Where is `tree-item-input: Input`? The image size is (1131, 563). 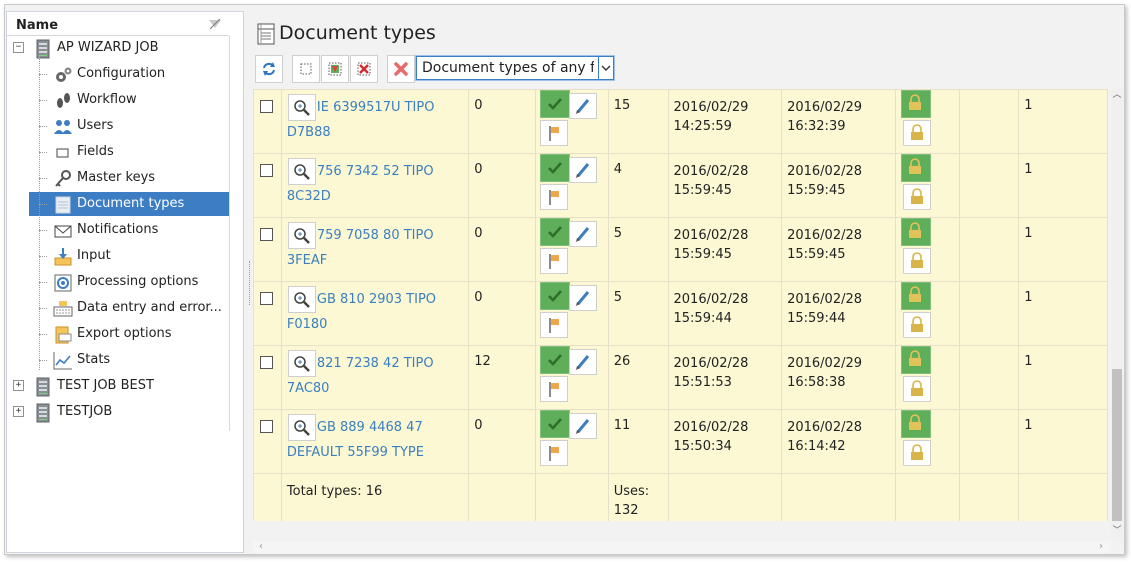
tree-item-input: Input is located at coordinates (129, 256).